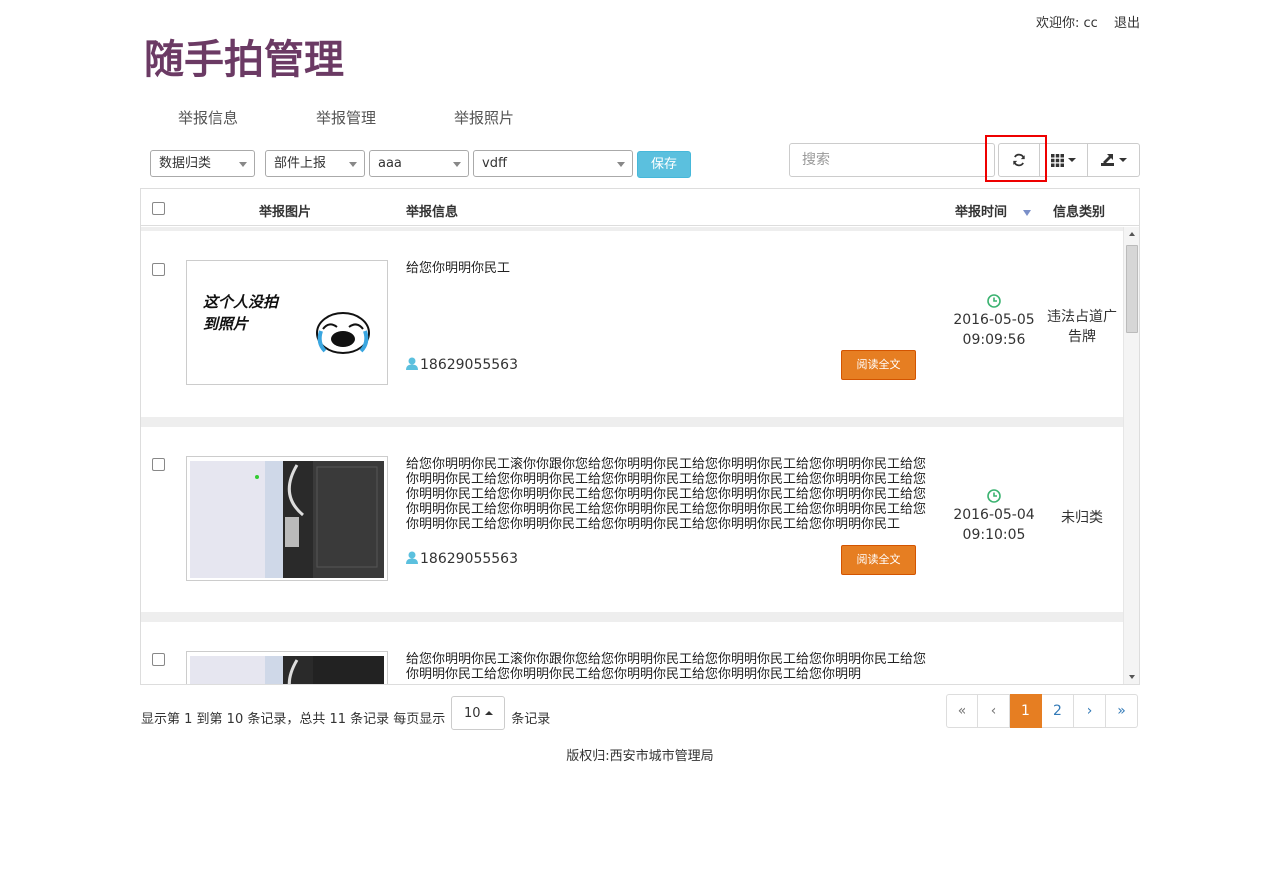  I want to click on subcategory-select: aaa, so click(419, 163).